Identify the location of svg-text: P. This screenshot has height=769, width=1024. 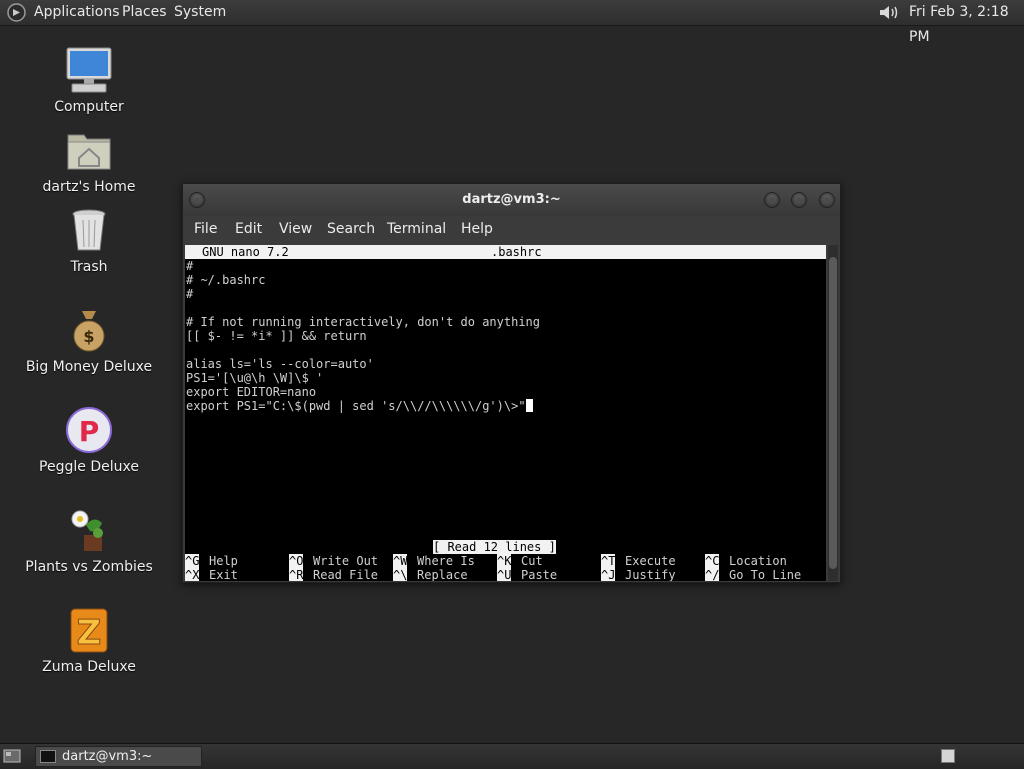
(89, 431).